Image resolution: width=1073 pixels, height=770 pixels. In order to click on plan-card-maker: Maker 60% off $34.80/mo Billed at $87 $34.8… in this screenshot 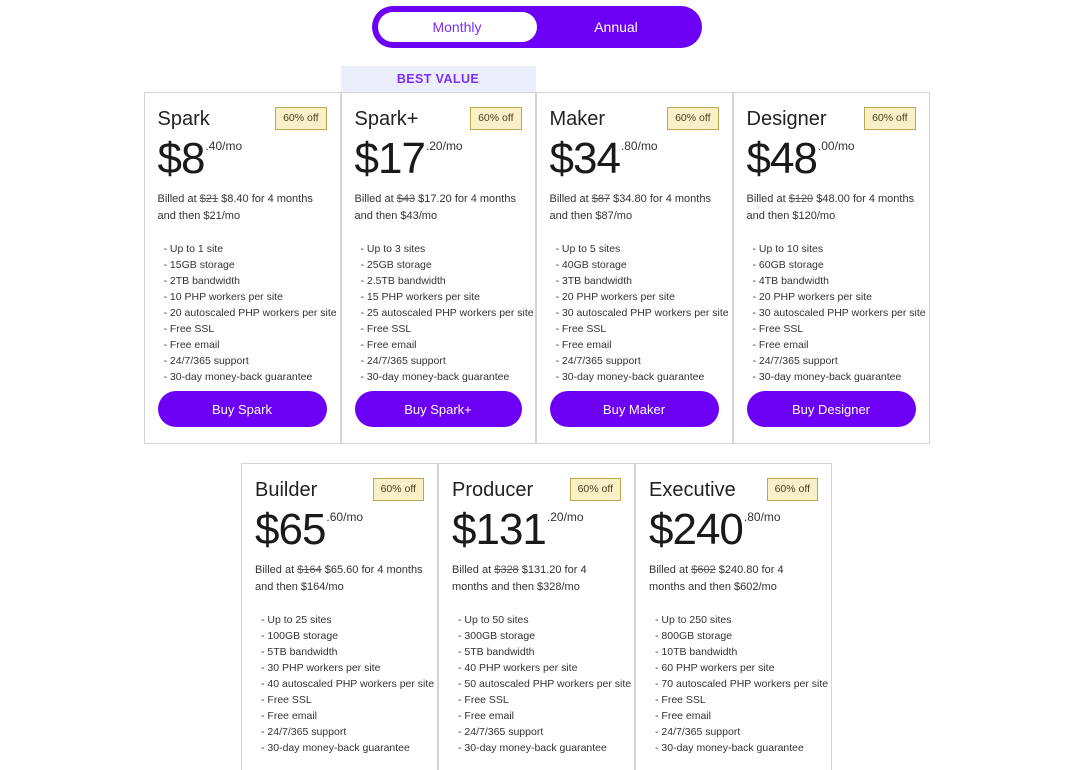, I will do `click(634, 255)`.